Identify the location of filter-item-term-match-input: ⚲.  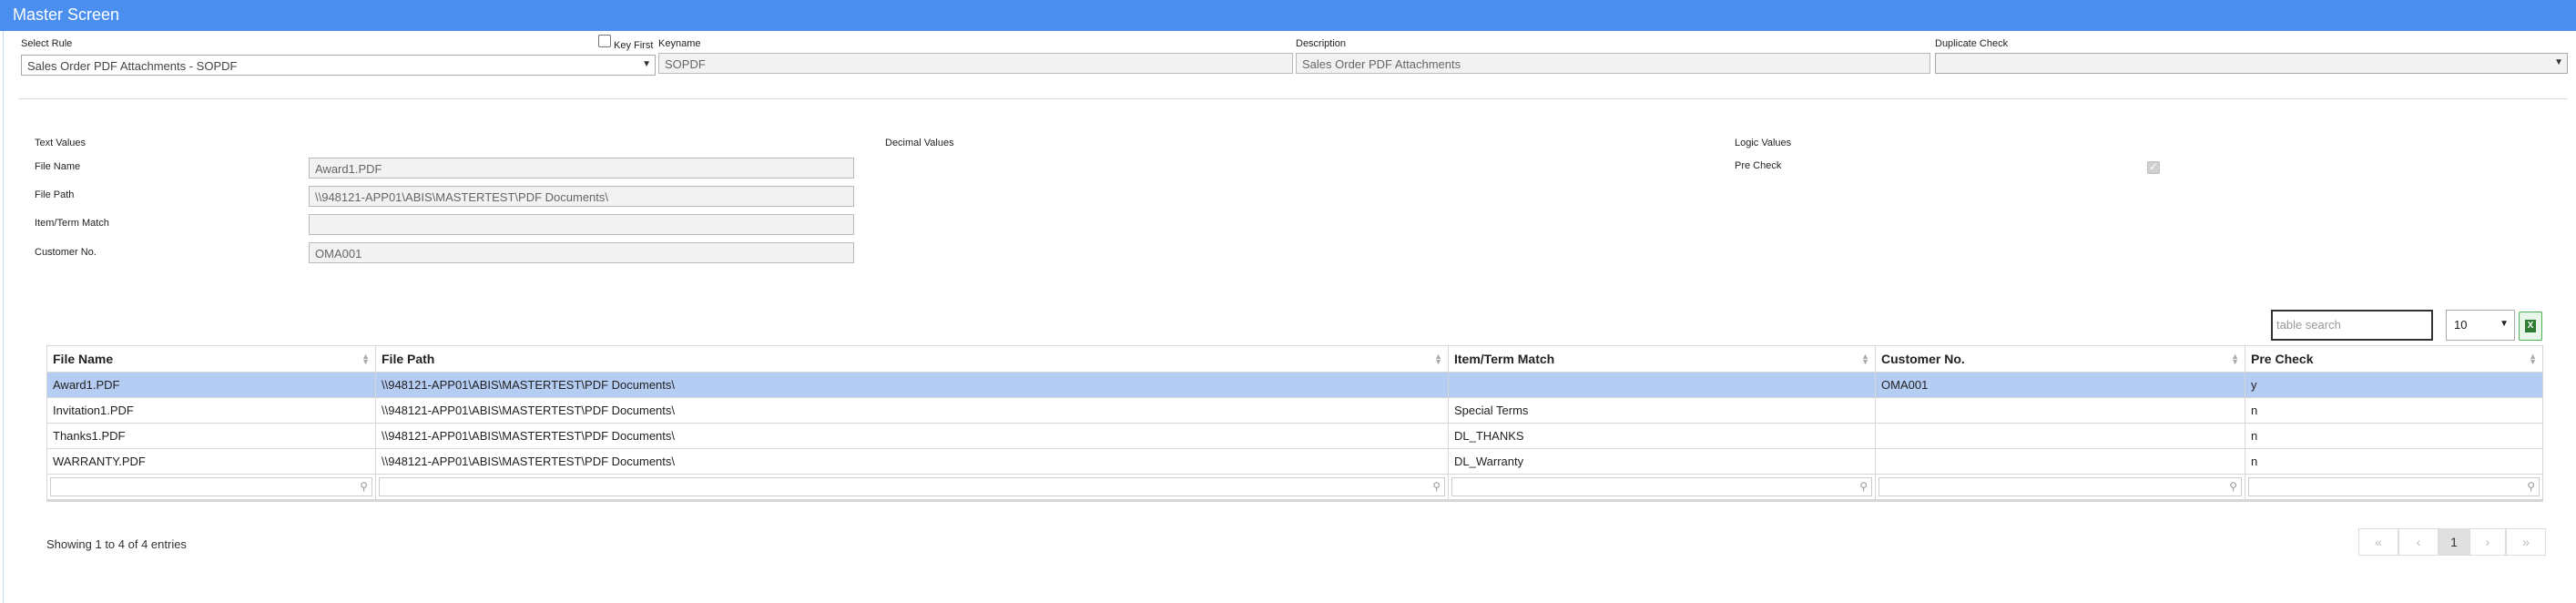
(1661, 487).